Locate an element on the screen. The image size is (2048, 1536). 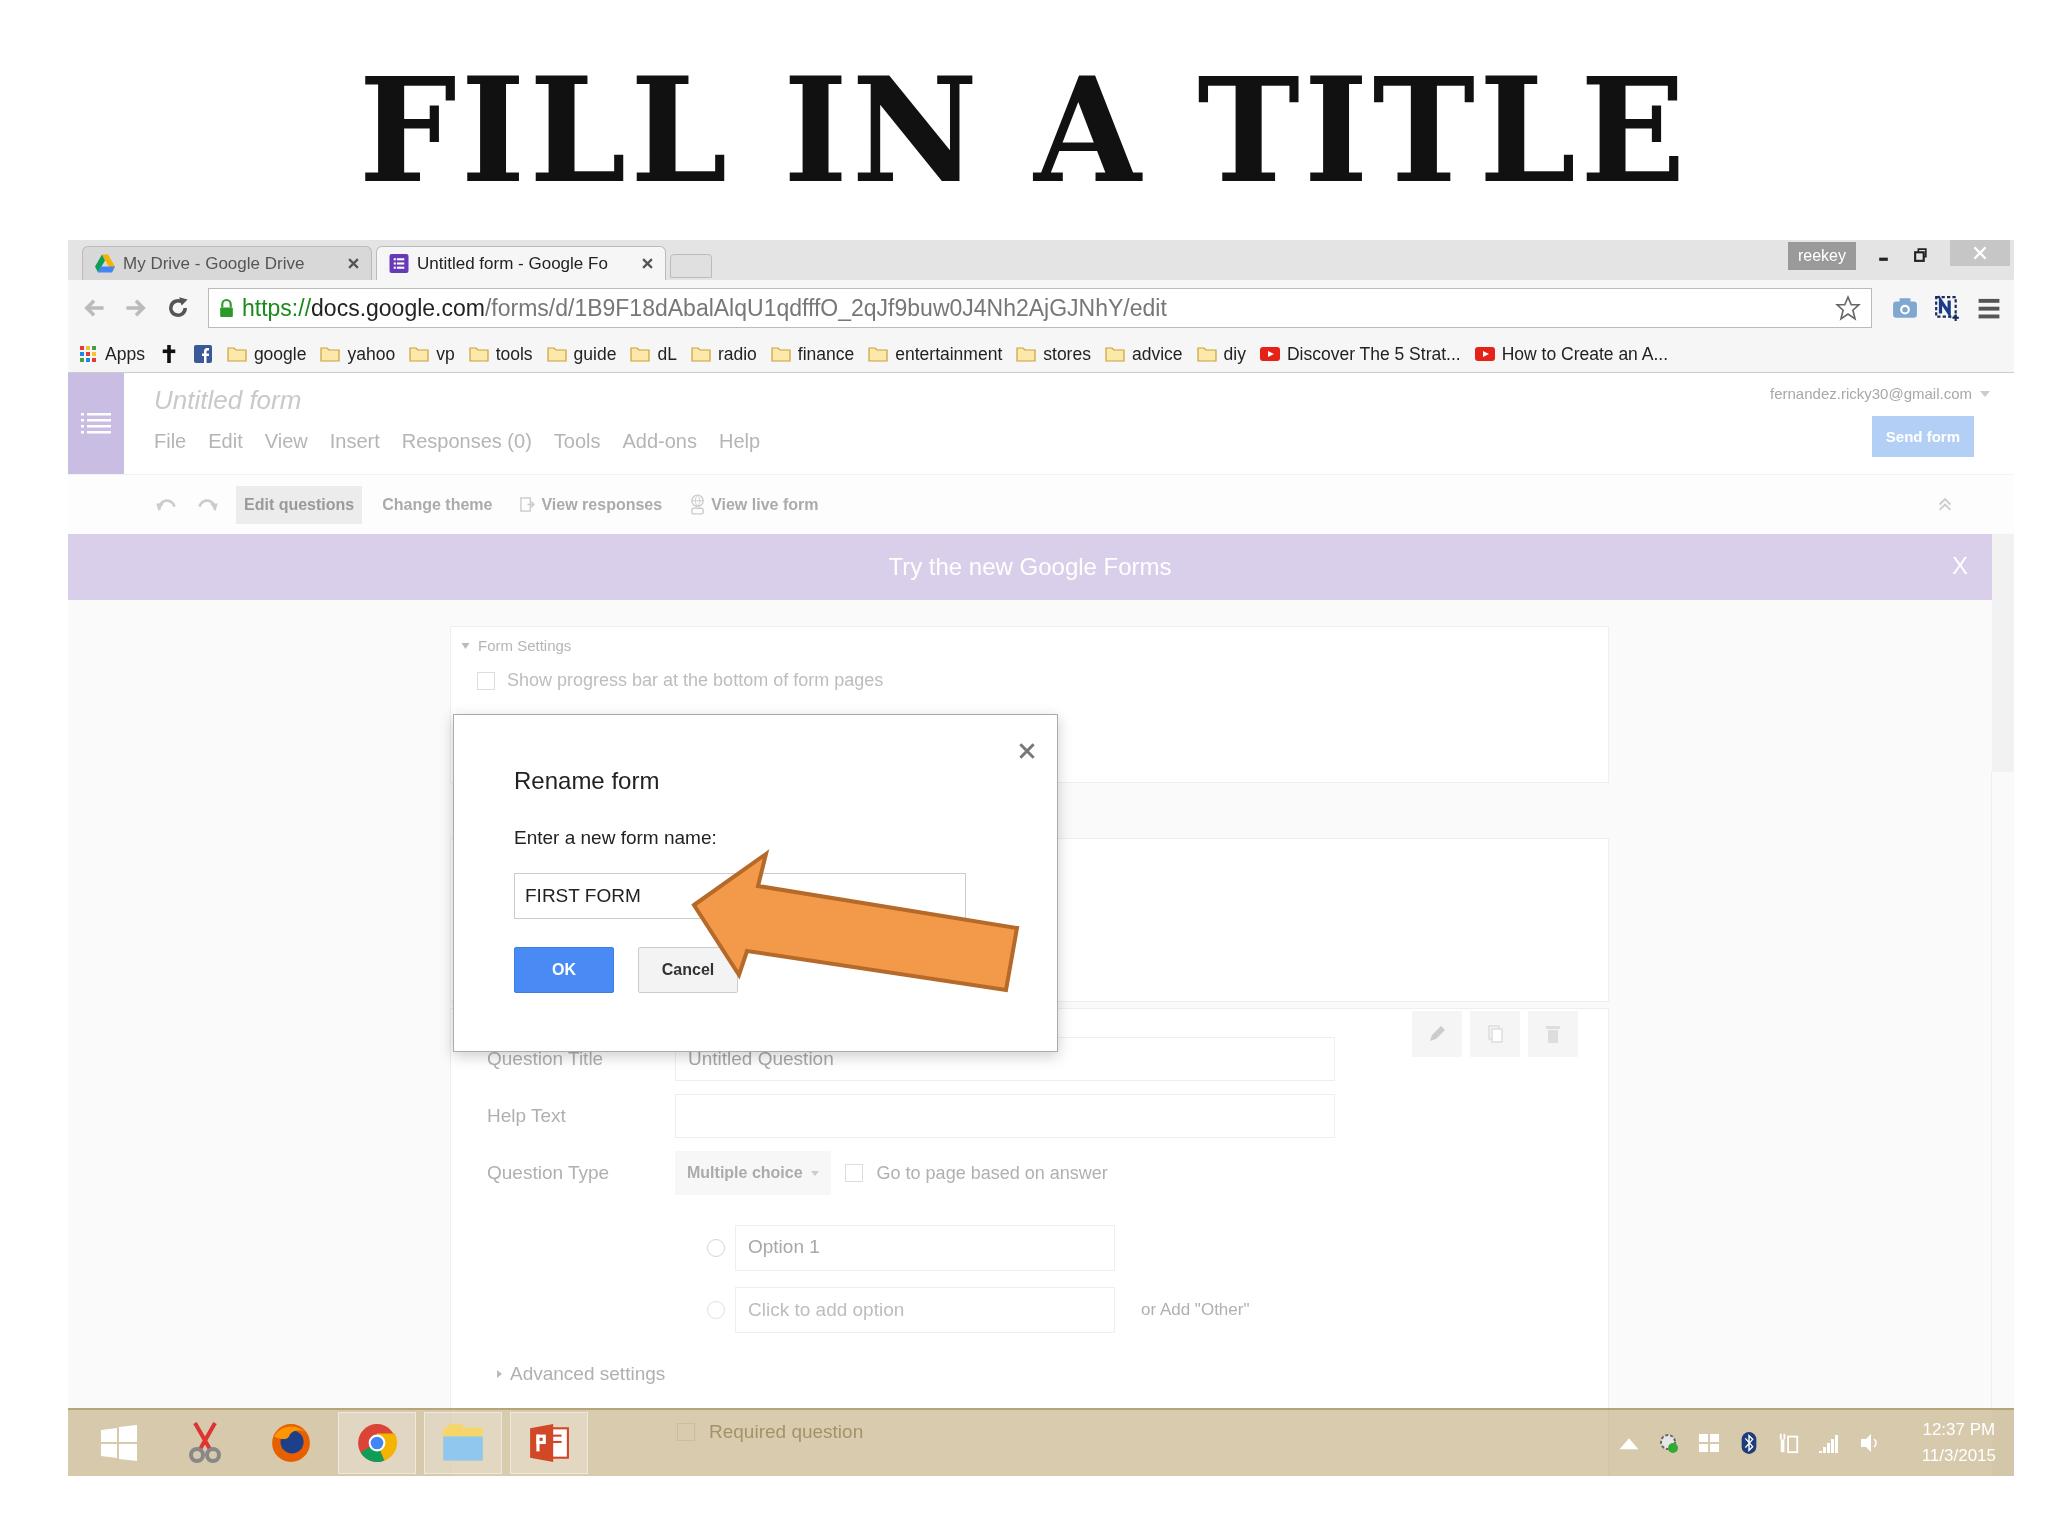
expand-icon is located at coordinates (499, 1374).